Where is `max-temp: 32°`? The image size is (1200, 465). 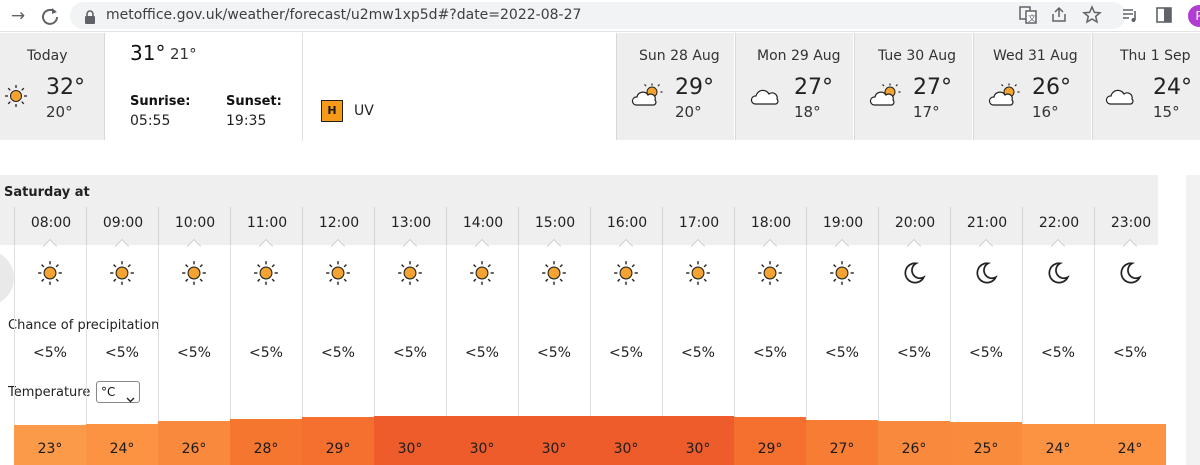
max-temp: 32° is located at coordinates (65, 87).